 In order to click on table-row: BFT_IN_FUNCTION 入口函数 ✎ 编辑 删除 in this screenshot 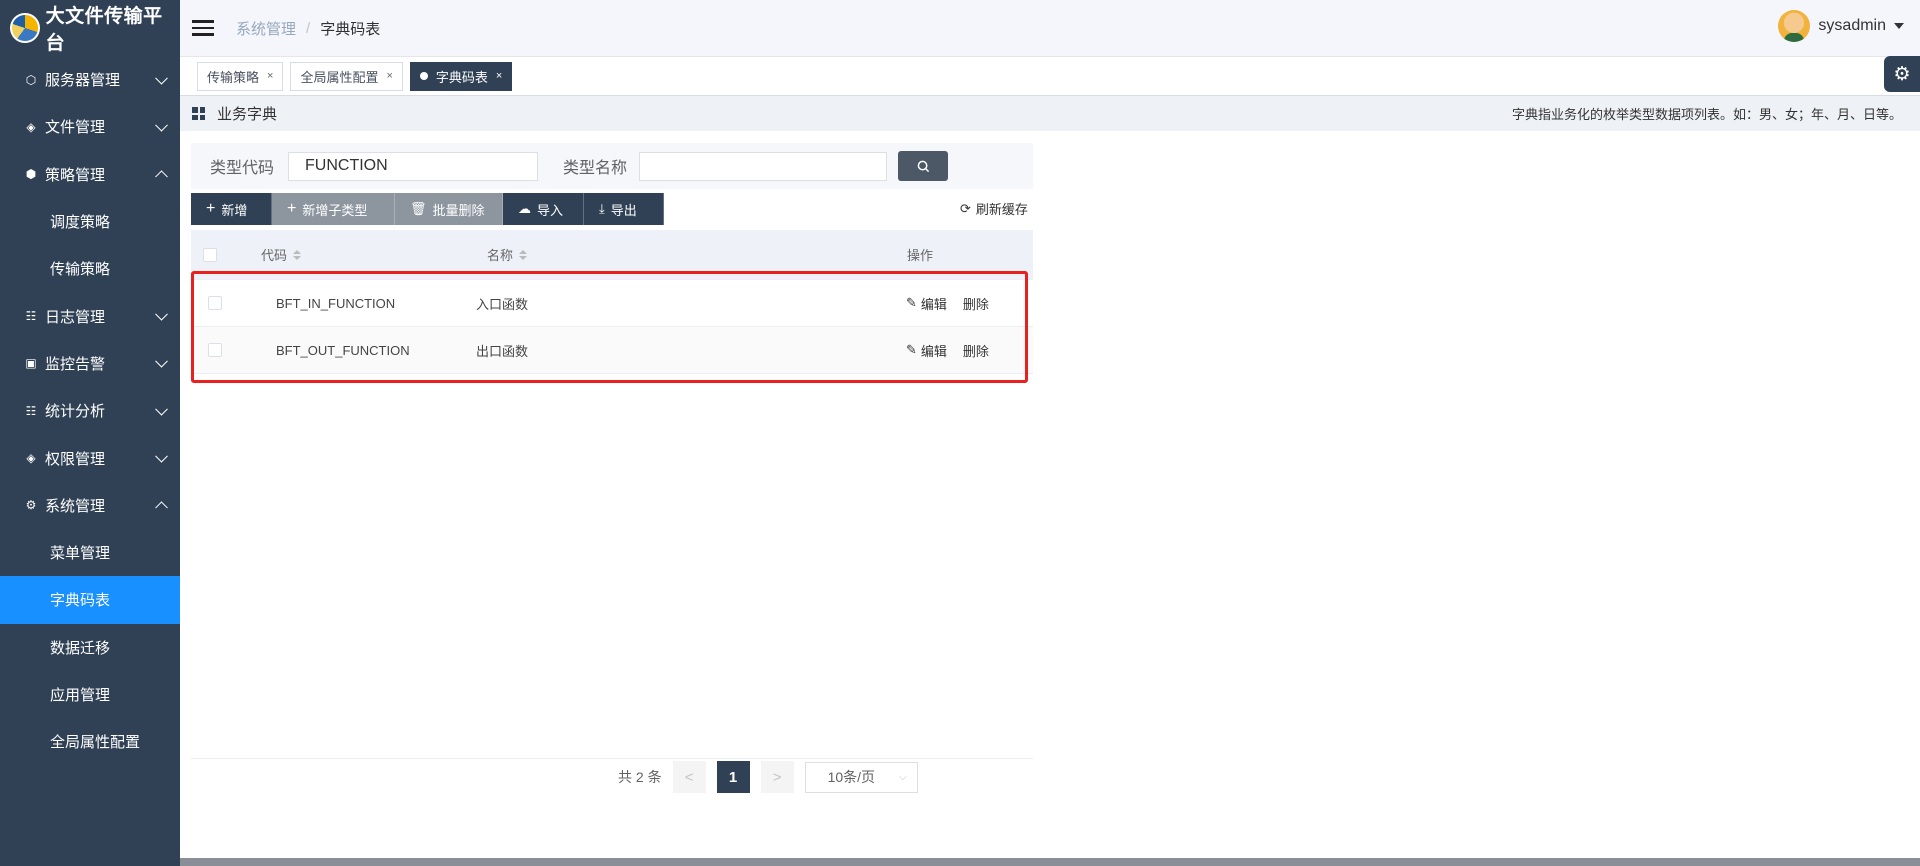, I will do `click(612, 303)`.